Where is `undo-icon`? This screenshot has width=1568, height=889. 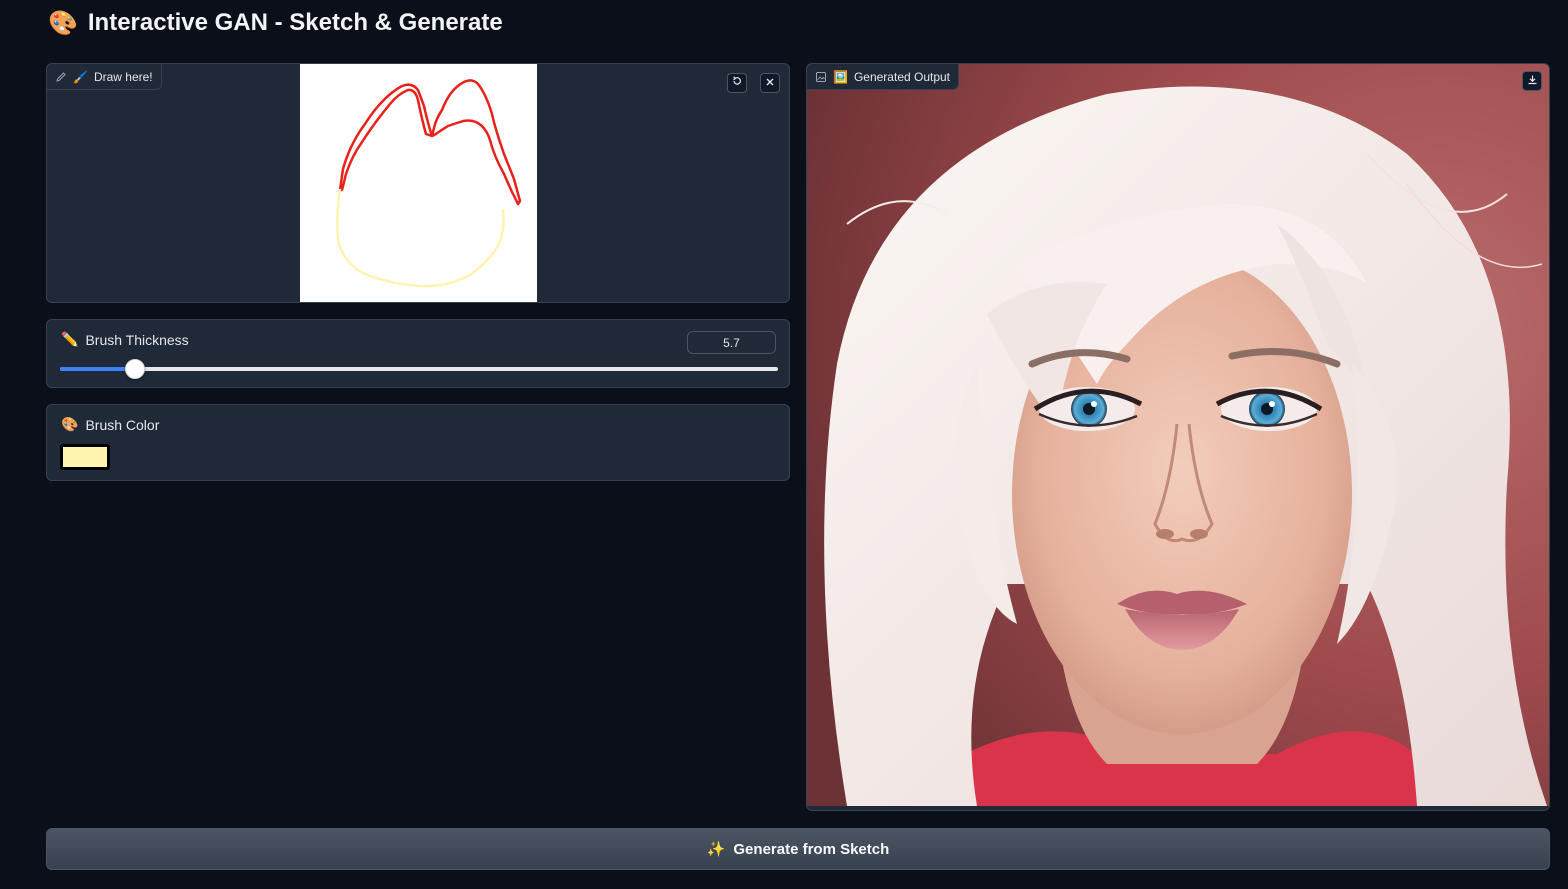
undo-icon is located at coordinates (737, 83).